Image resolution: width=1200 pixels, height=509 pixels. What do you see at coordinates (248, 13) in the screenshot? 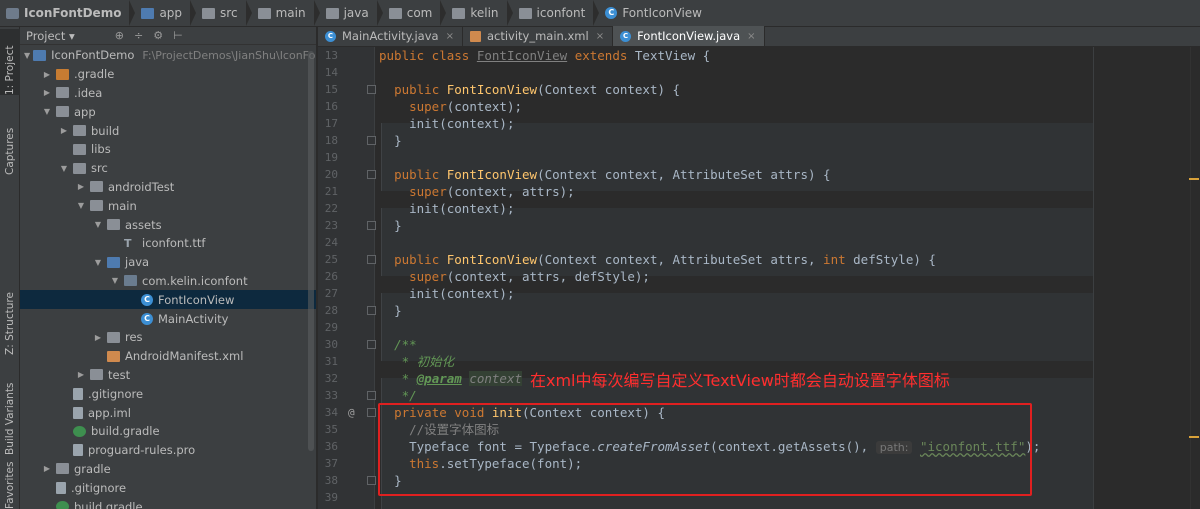
I see `breadcrumb-separator` at bounding box center [248, 13].